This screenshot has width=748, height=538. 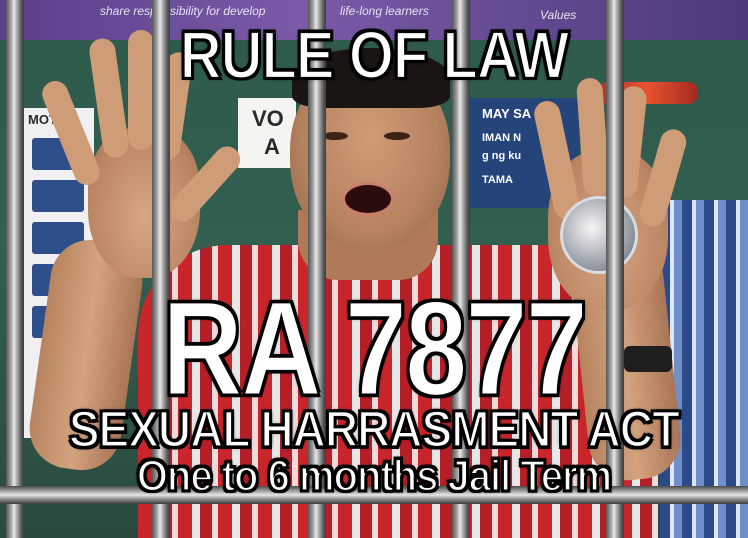 I want to click on right-eye, so click(x=397, y=136).